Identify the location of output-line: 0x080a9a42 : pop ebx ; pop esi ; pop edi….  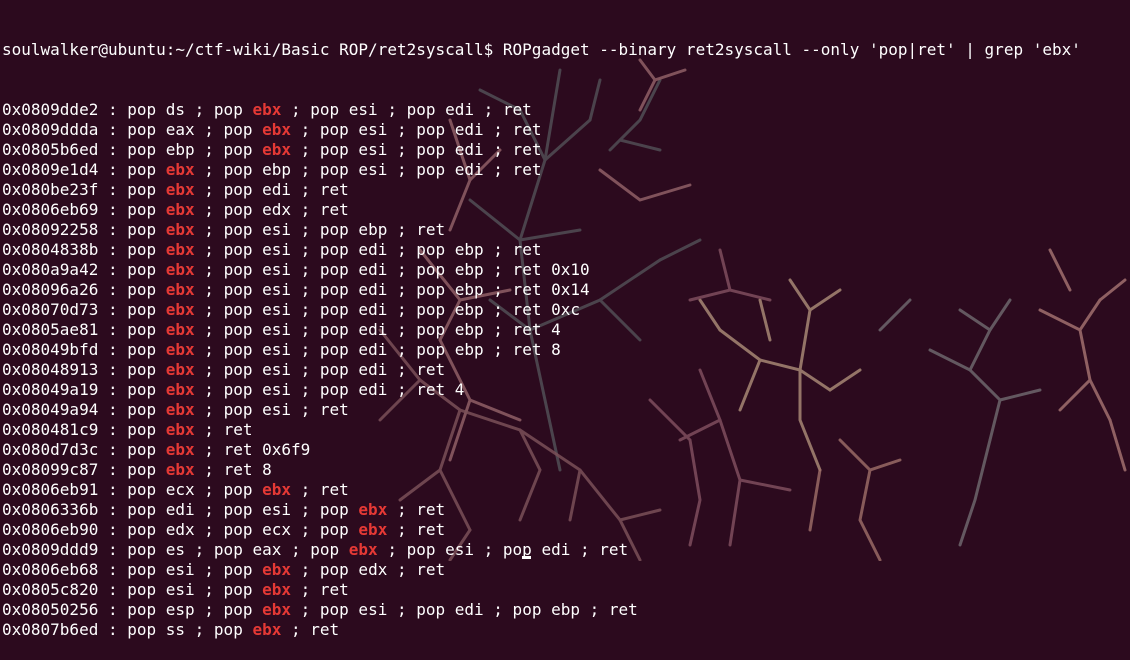
(296, 269).